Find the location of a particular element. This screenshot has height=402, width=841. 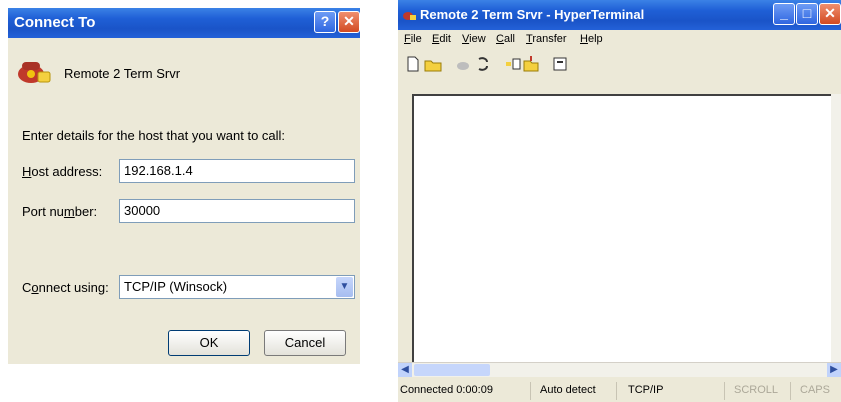

menu-view: View is located at coordinates (474, 39).